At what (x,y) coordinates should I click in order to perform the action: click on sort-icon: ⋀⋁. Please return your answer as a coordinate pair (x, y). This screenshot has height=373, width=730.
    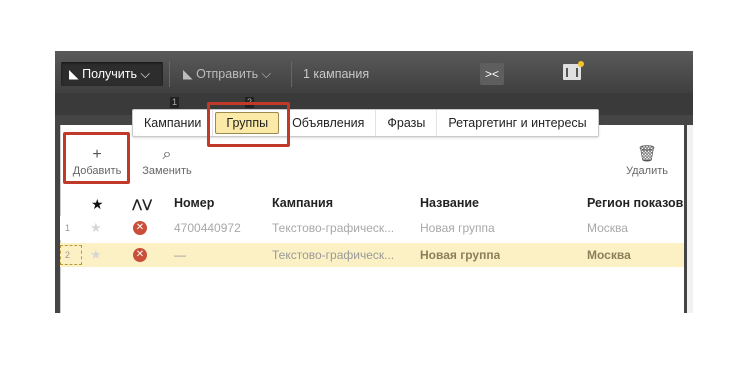
    Looking at the image, I should click on (142, 204).